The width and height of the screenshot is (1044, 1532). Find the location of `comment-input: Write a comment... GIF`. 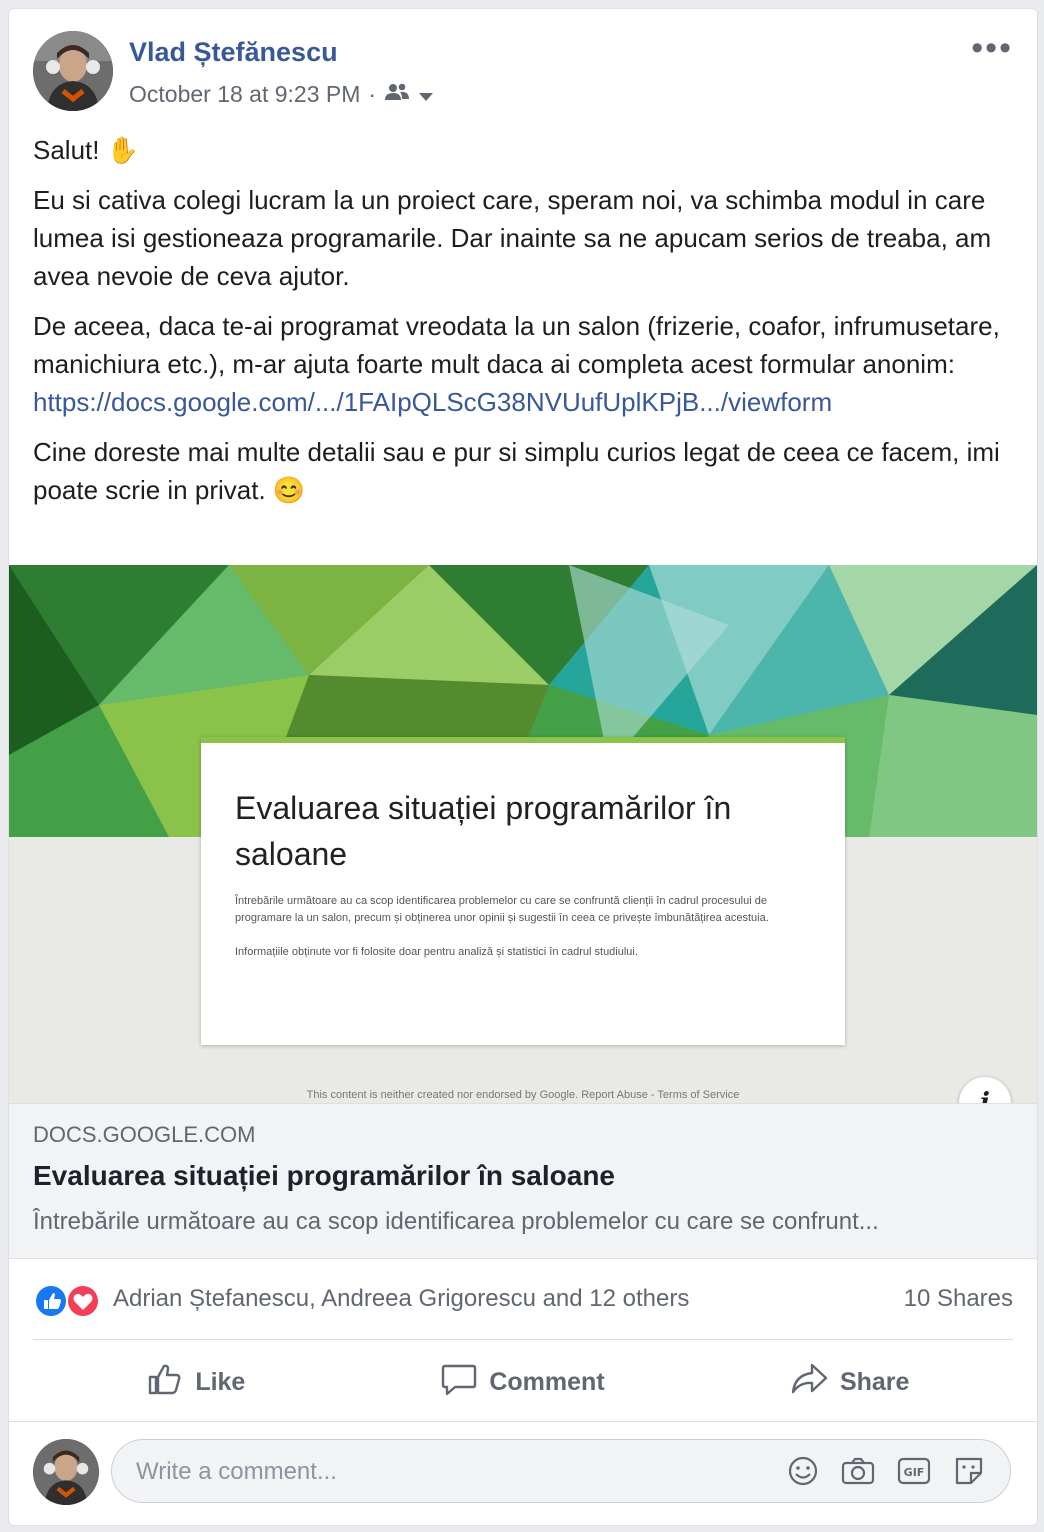

comment-input: Write a comment... GIF is located at coordinates (561, 1471).